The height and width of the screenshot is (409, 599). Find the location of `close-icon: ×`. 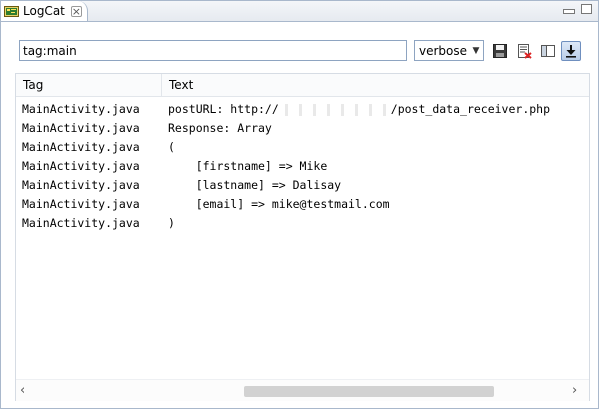

close-icon: × is located at coordinates (76, 11).